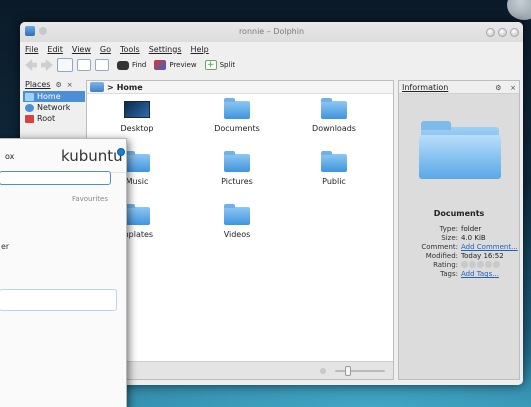  Describe the element at coordinates (130, 87) in the screenshot. I see `breadcrumb-current: Home` at that location.